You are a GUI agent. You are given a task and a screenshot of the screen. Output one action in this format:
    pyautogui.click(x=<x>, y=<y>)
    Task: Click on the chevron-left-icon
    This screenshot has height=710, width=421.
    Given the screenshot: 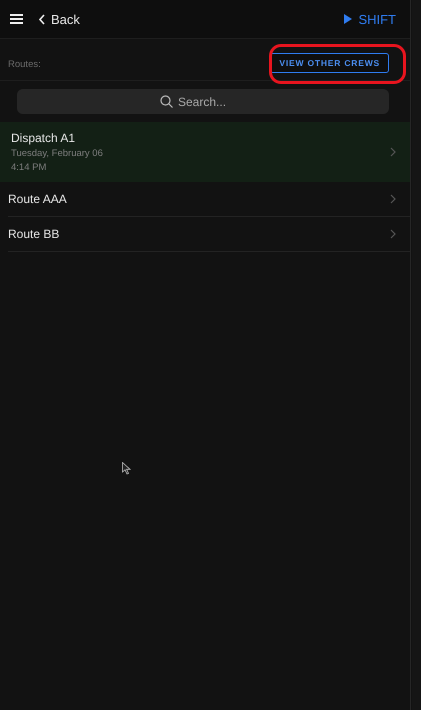 What is the action you would take?
    pyautogui.click(x=42, y=19)
    